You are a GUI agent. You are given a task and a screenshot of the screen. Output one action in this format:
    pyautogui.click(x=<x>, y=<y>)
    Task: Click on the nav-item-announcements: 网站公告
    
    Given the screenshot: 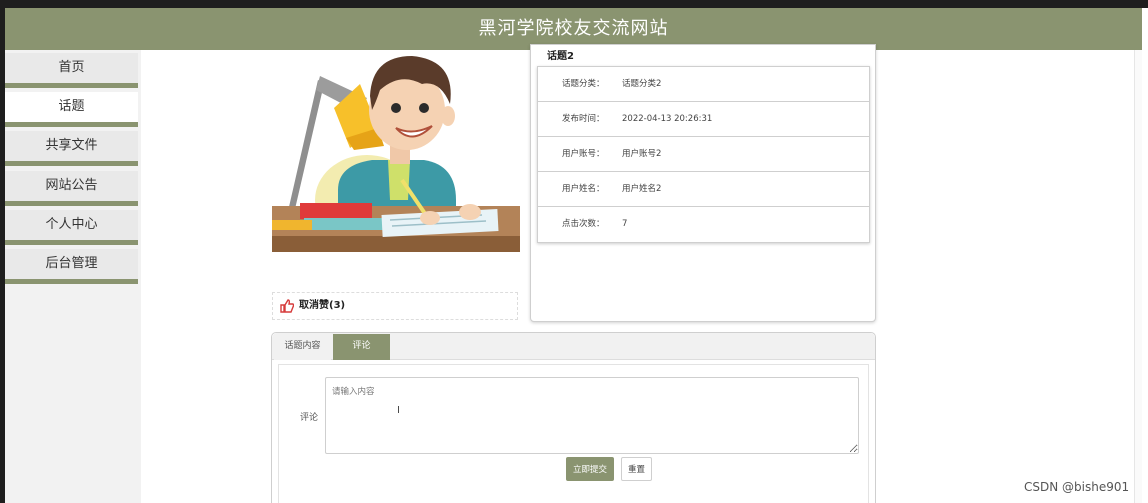 What is the action you would take?
    pyautogui.click(x=71, y=188)
    